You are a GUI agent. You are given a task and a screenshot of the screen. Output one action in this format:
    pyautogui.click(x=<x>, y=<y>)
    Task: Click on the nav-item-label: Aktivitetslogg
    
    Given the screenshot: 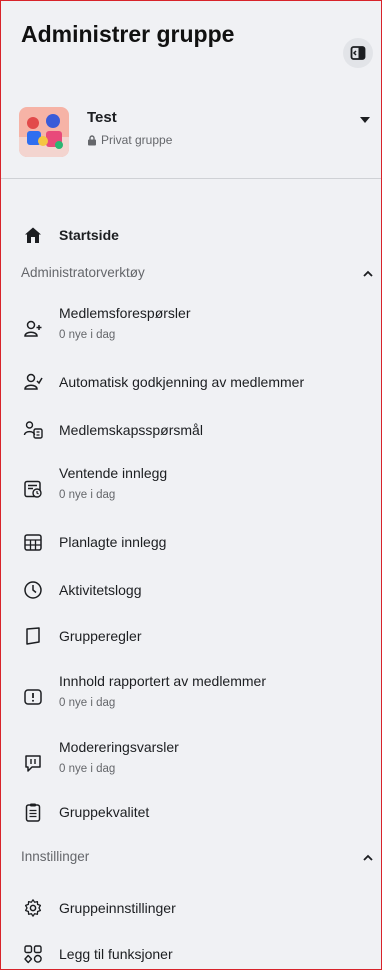 What is the action you would take?
    pyautogui.click(x=100, y=590)
    